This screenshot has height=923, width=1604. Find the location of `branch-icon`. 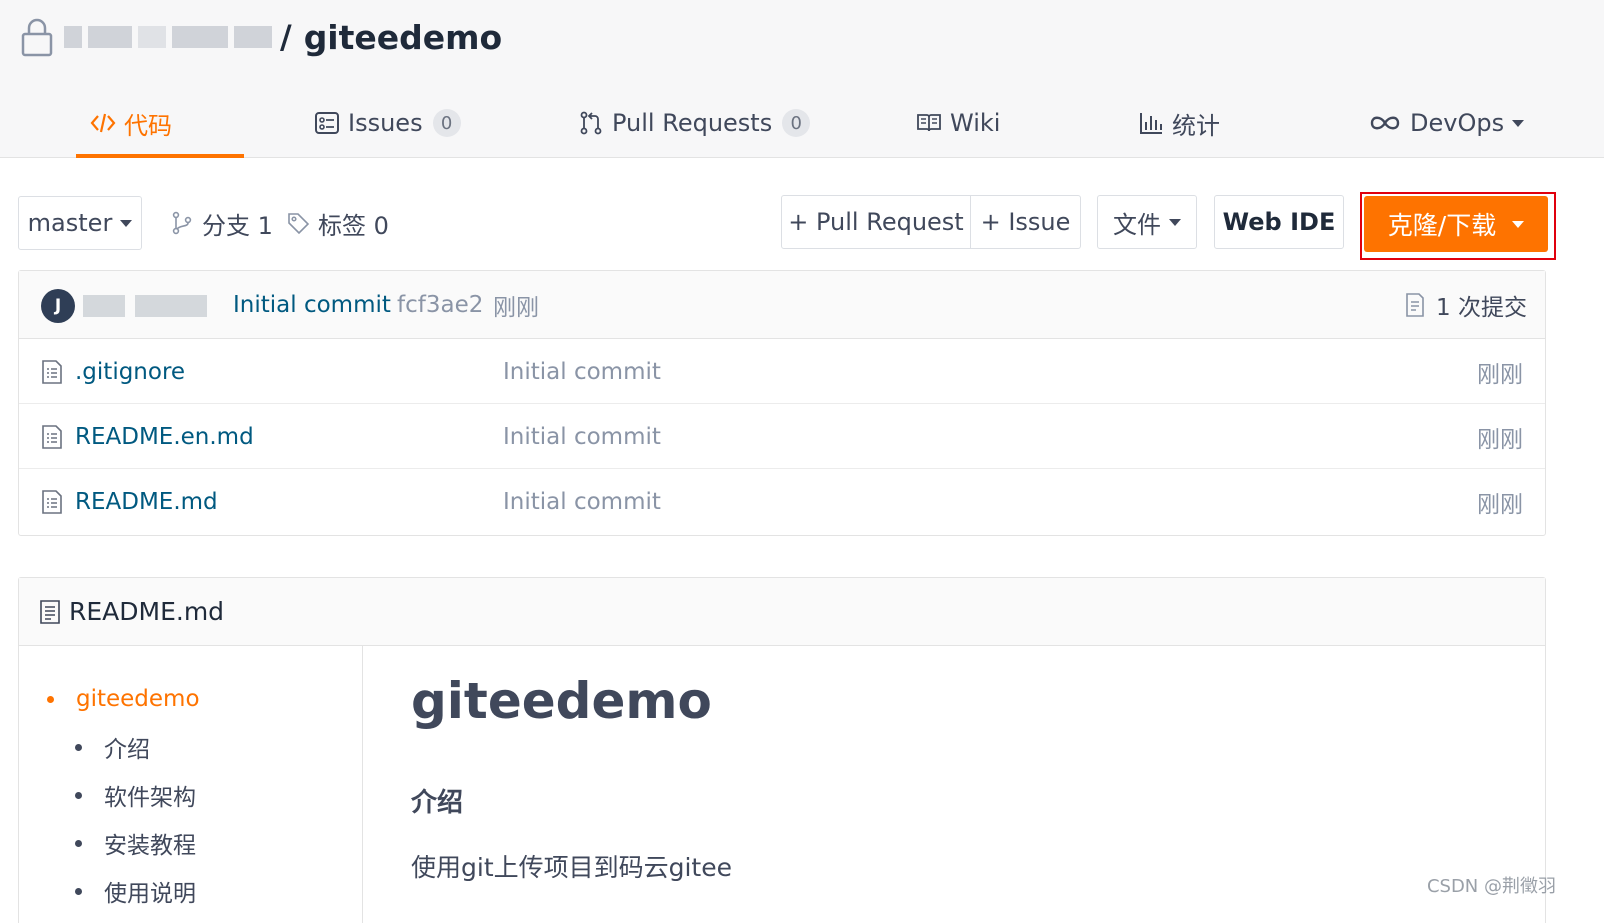

branch-icon is located at coordinates (182, 223).